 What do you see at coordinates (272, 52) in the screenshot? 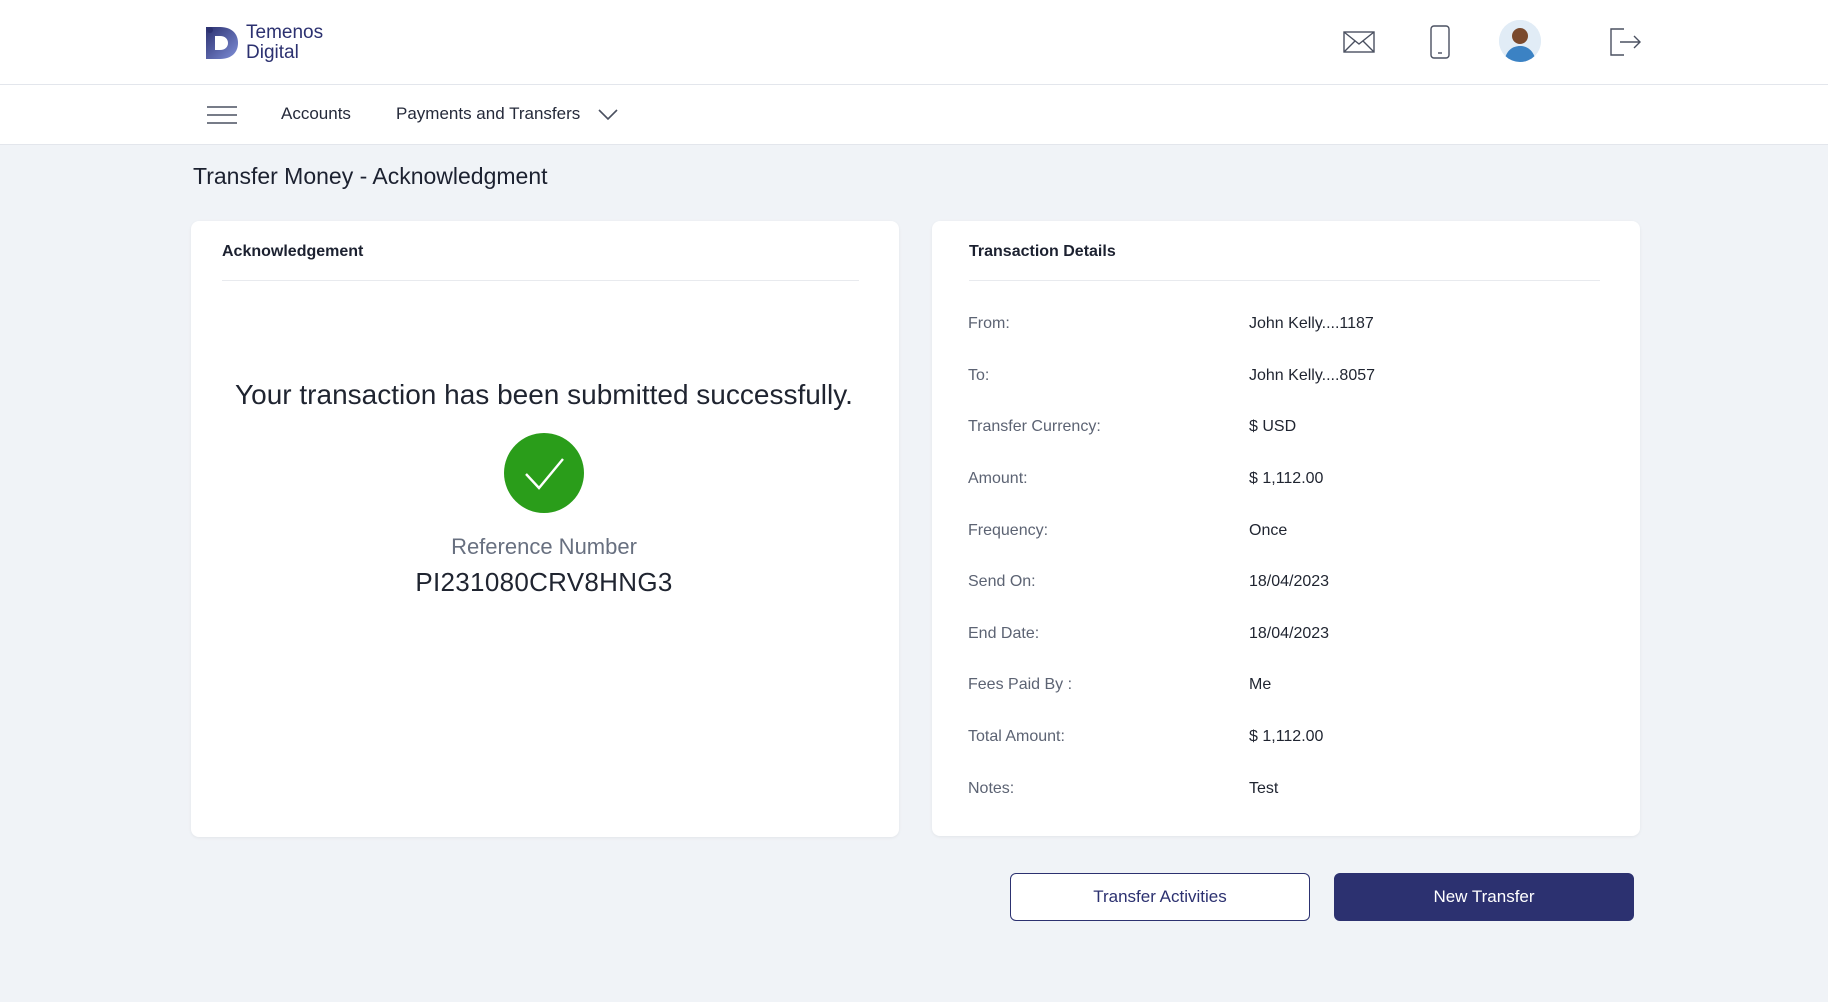
I see `logo-line2: Digital` at bounding box center [272, 52].